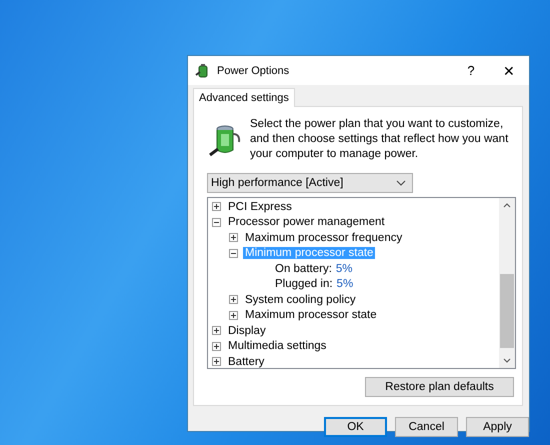 Image resolution: width=550 pixels, height=445 pixels. I want to click on scrollbar, so click(507, 283).